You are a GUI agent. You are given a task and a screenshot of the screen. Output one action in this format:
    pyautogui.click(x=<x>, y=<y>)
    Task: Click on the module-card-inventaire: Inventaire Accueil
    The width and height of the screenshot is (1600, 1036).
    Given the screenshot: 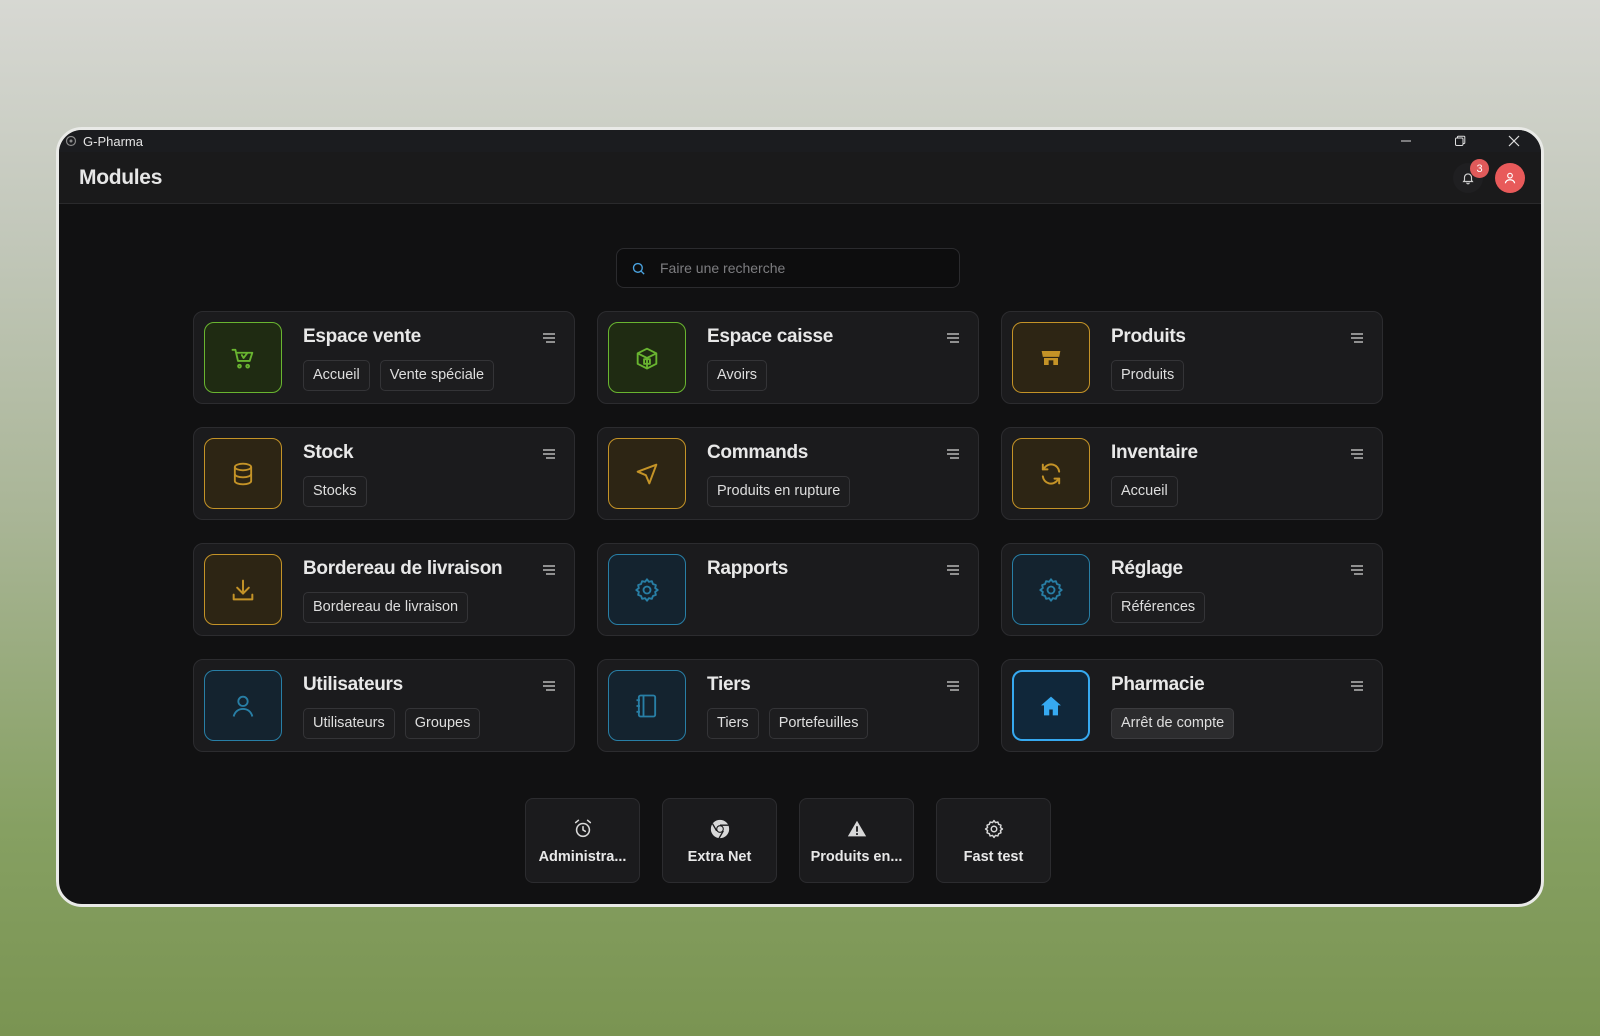 What is the action you would take?
    pyautogui.click(x=1192, y=473)
    